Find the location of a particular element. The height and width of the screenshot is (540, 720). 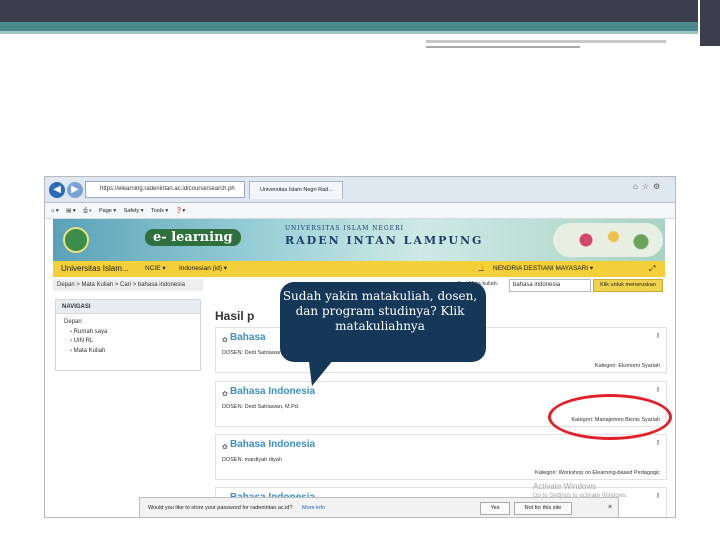

navigation-heading: NAVIGASI is located at coordinates (128, 307).